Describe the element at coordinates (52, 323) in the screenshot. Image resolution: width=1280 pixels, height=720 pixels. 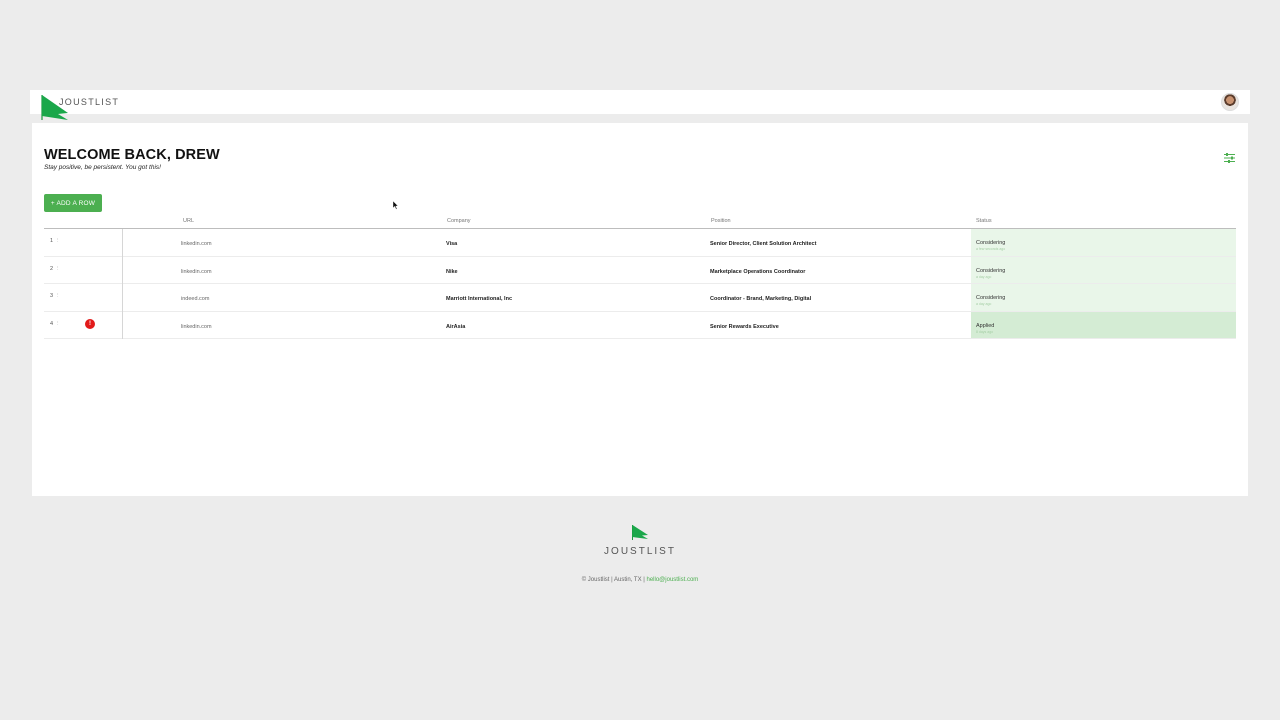
I see `row-number: 4` at that location.